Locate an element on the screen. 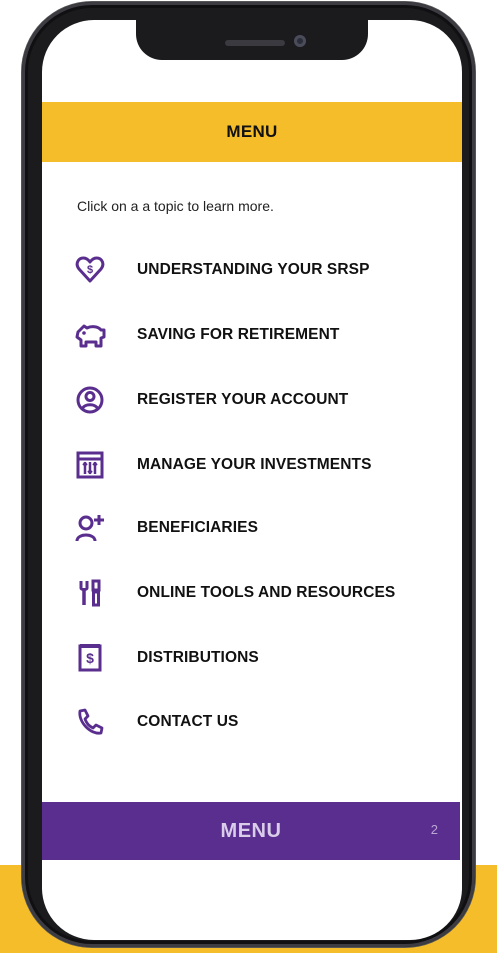 The height and width of the screenshot is (953, 497). menu-item-label: REGISTER YOUR ACCOUNT is located at coordinates (243, 399).